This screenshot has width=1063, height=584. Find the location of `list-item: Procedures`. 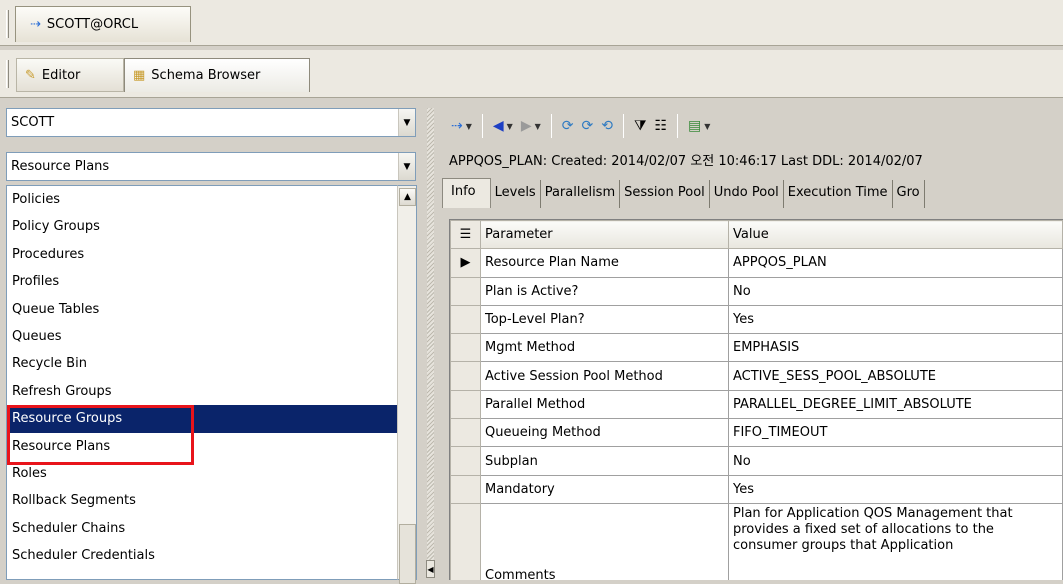

list-item: Procedures is located at coordinates (202, 254).